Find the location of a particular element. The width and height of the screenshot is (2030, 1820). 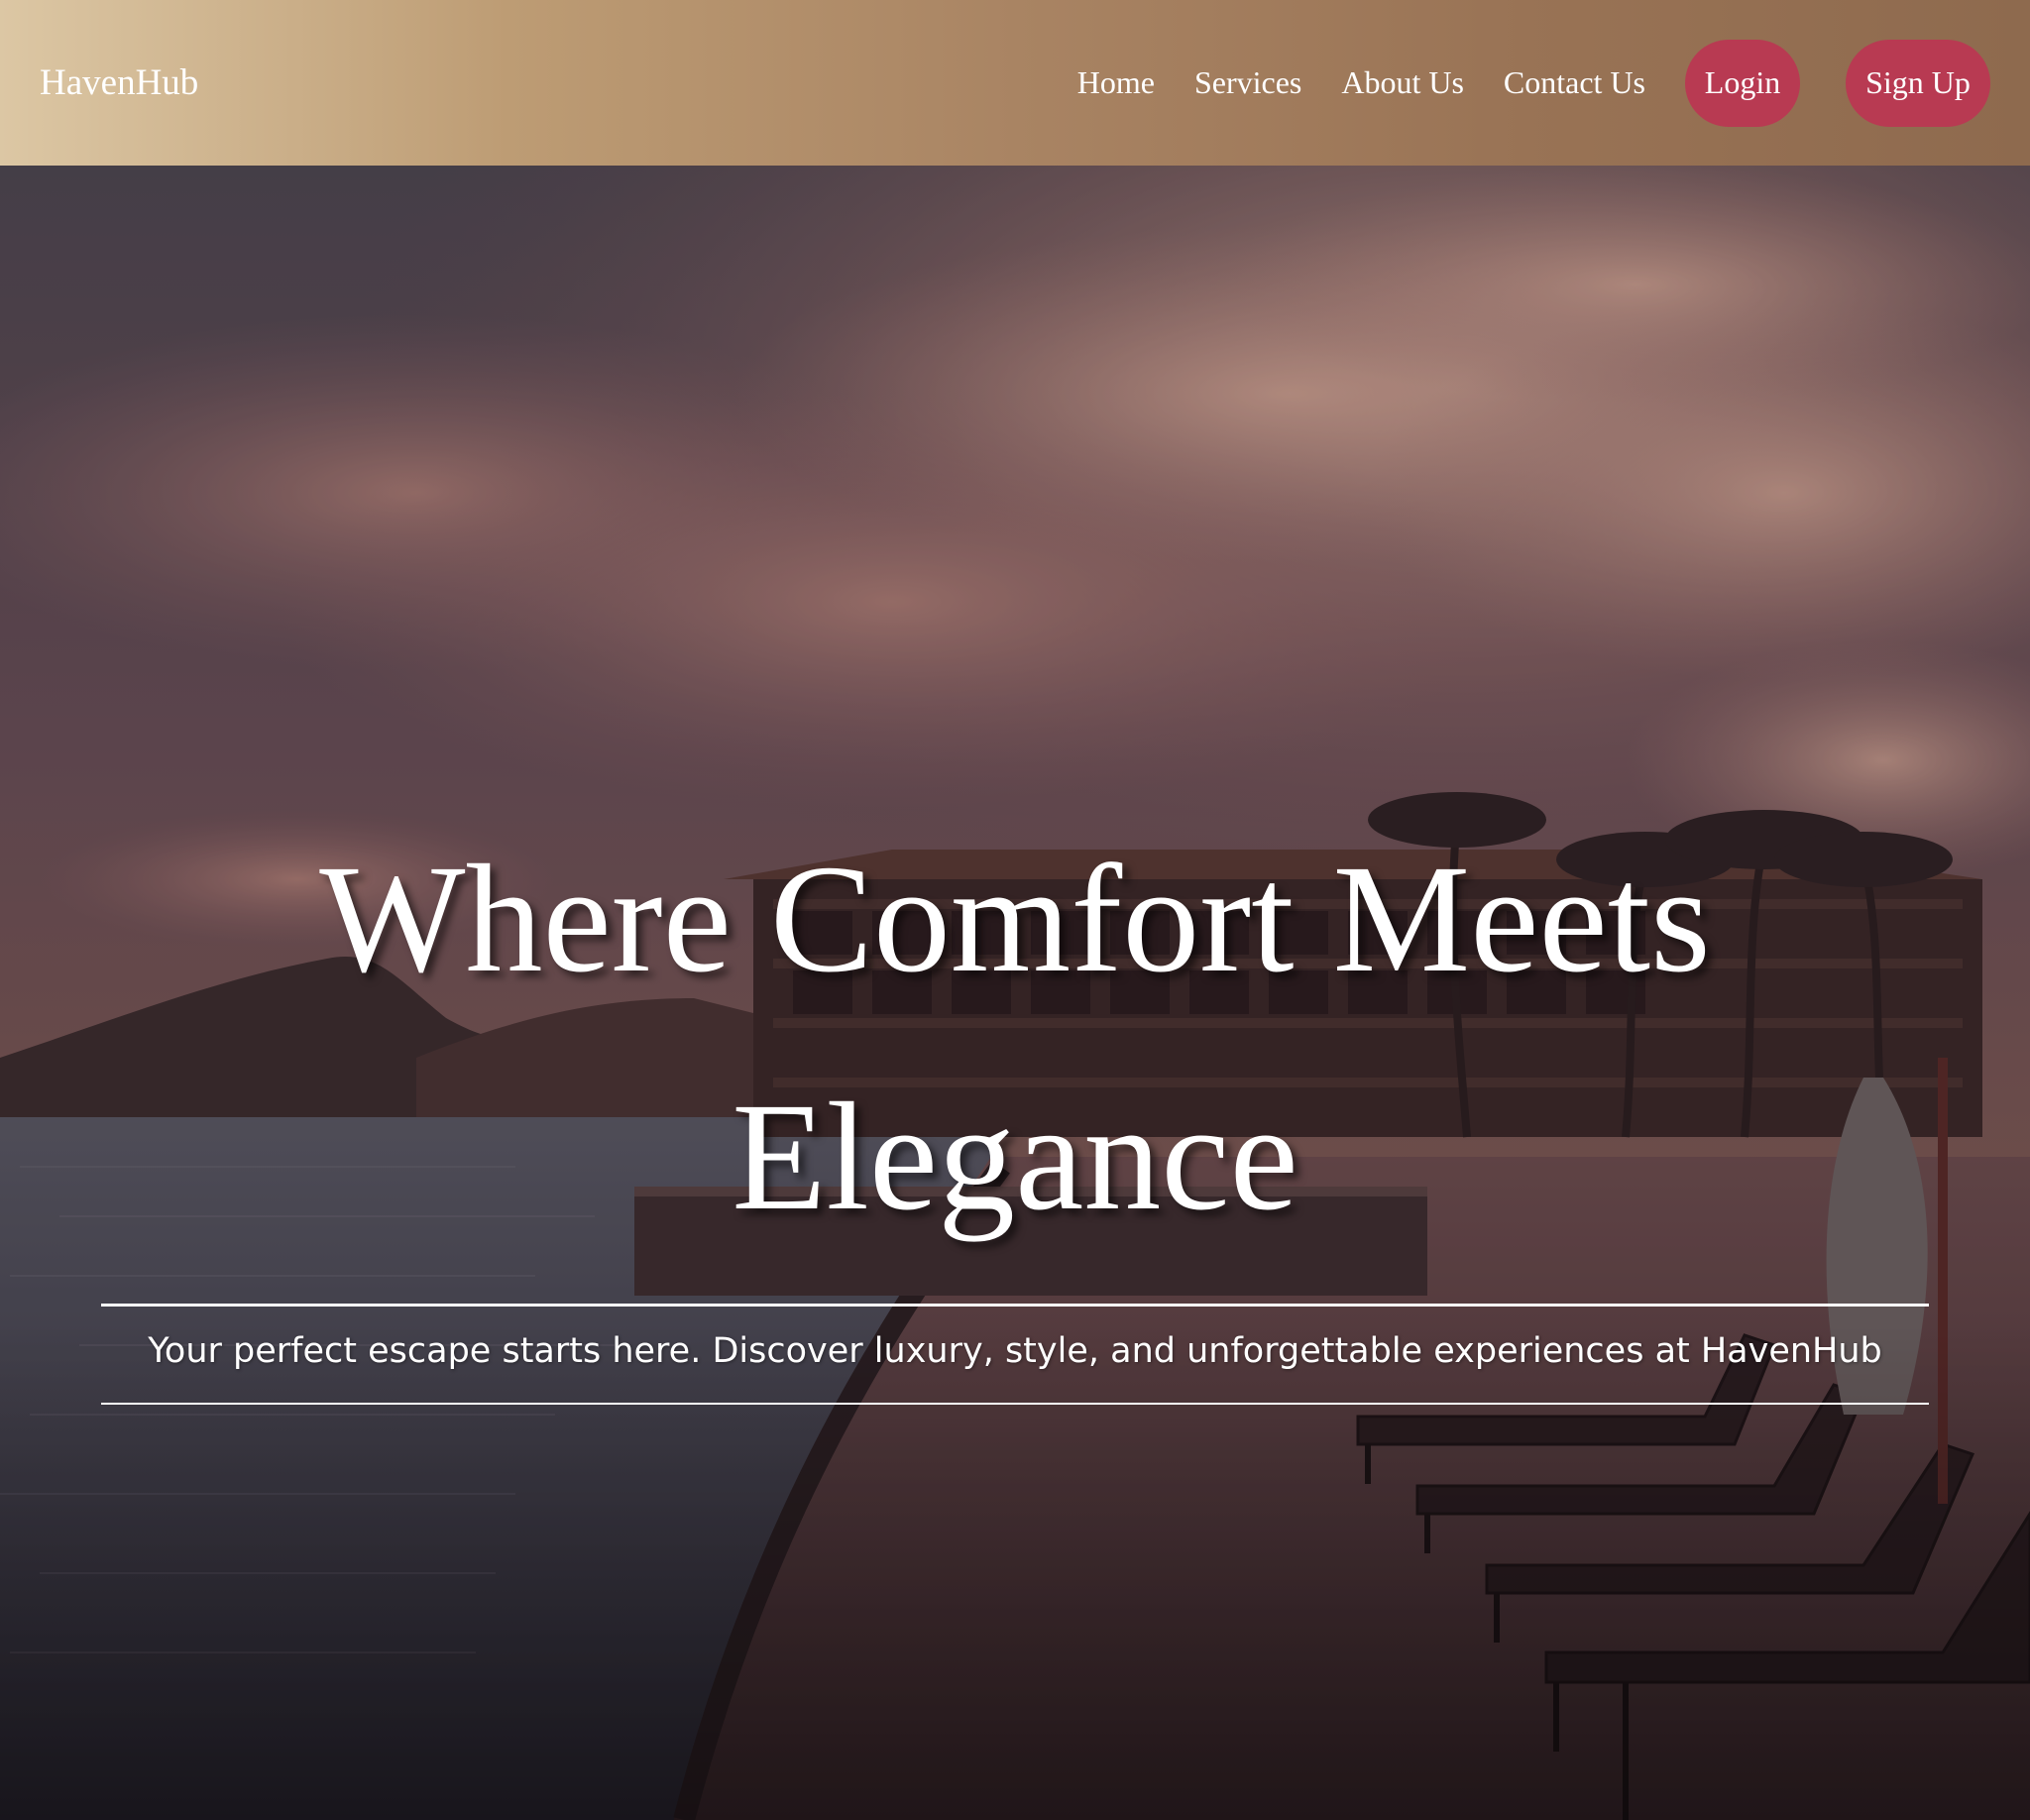

nav-link-contact-us: Contact Us is located at coordinates (1574, 82).